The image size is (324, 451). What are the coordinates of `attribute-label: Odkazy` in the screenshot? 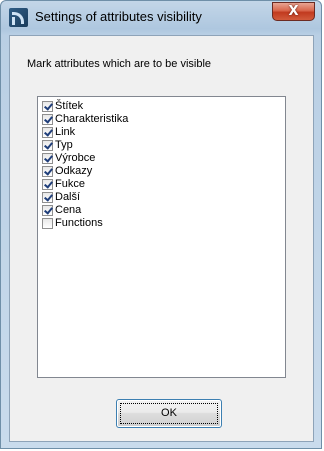 It's located at (74, 171).